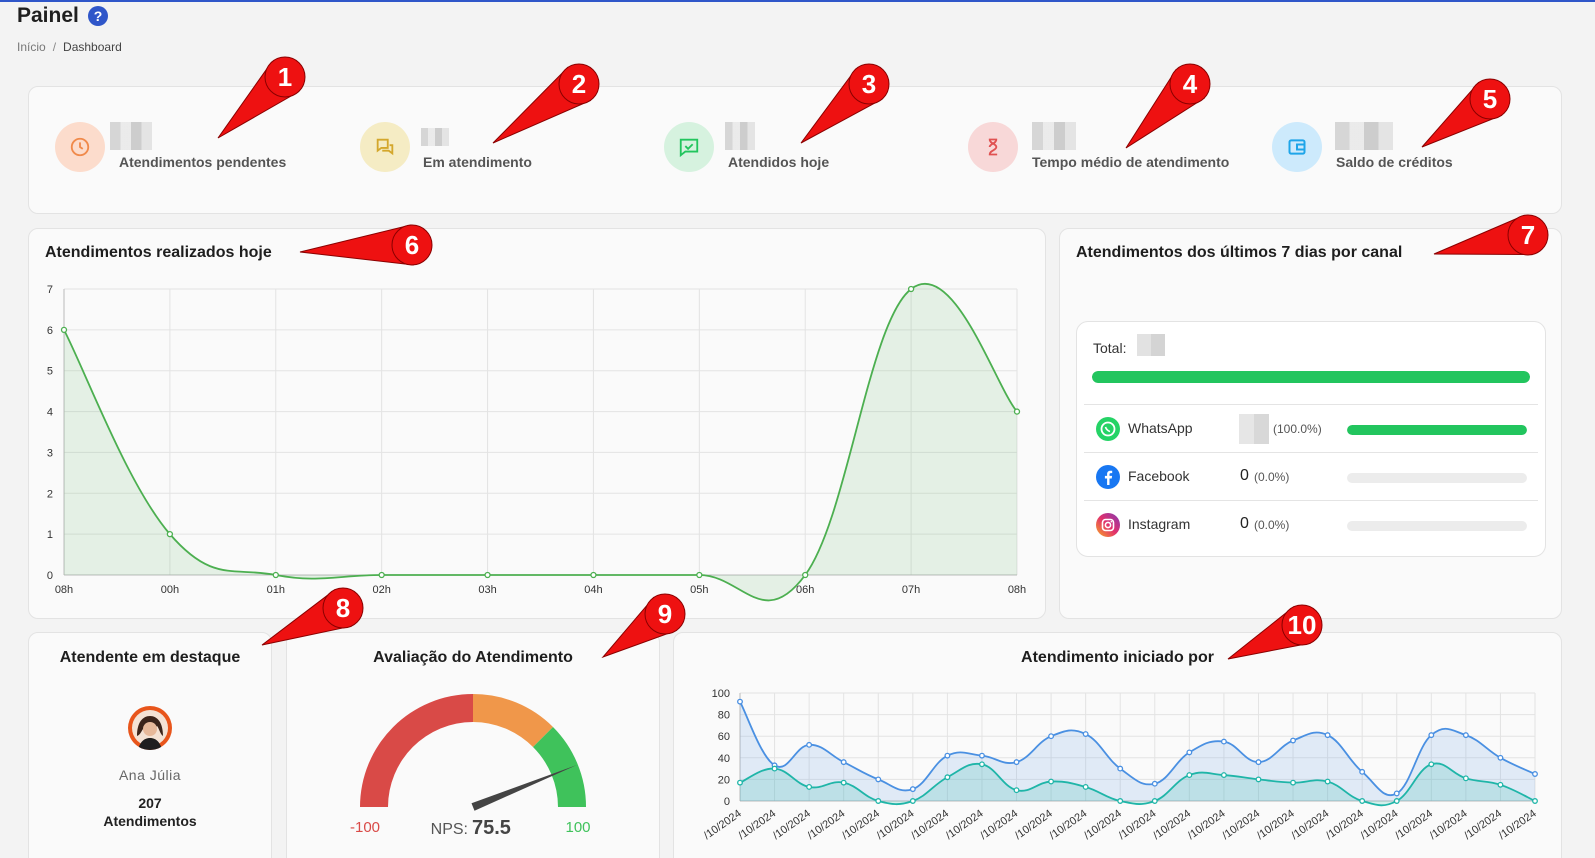 This screenshot has width=1595, height=858. I want to click on callout-number: 5, so click(1490, 99).